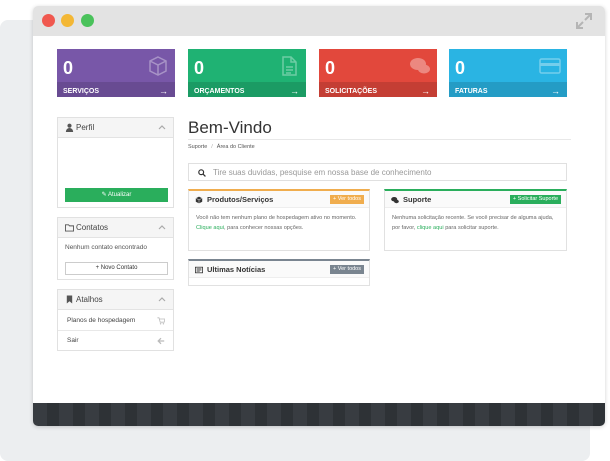  What do you see at coordinates (347, 199) in the screenshot?
I see `view-all-products-button: + Ver todos` at bounding box center [347, 199].